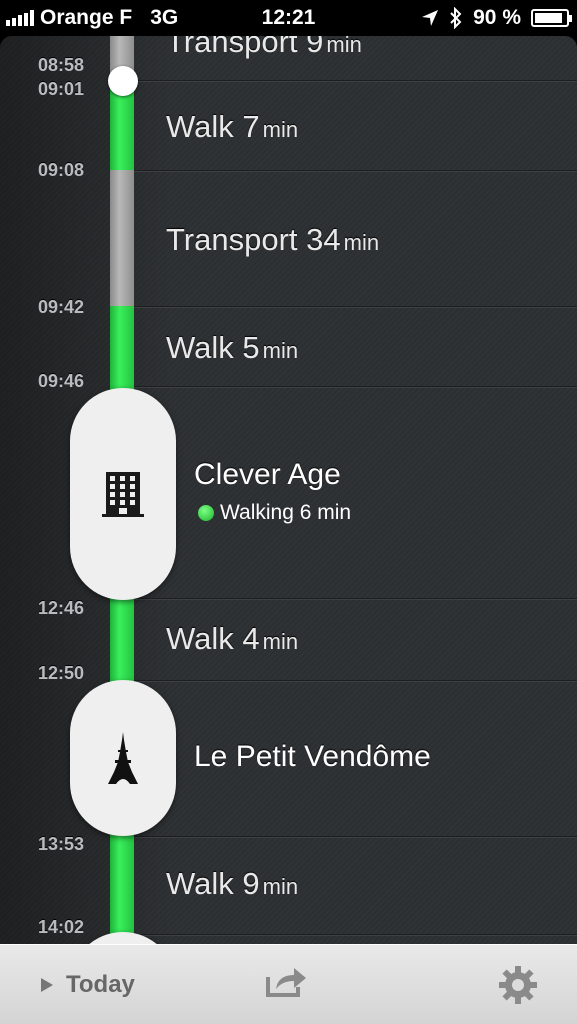 The image size is (577, 1024). I want to click on segment-row: Walk 5 min, so click(232, 348).